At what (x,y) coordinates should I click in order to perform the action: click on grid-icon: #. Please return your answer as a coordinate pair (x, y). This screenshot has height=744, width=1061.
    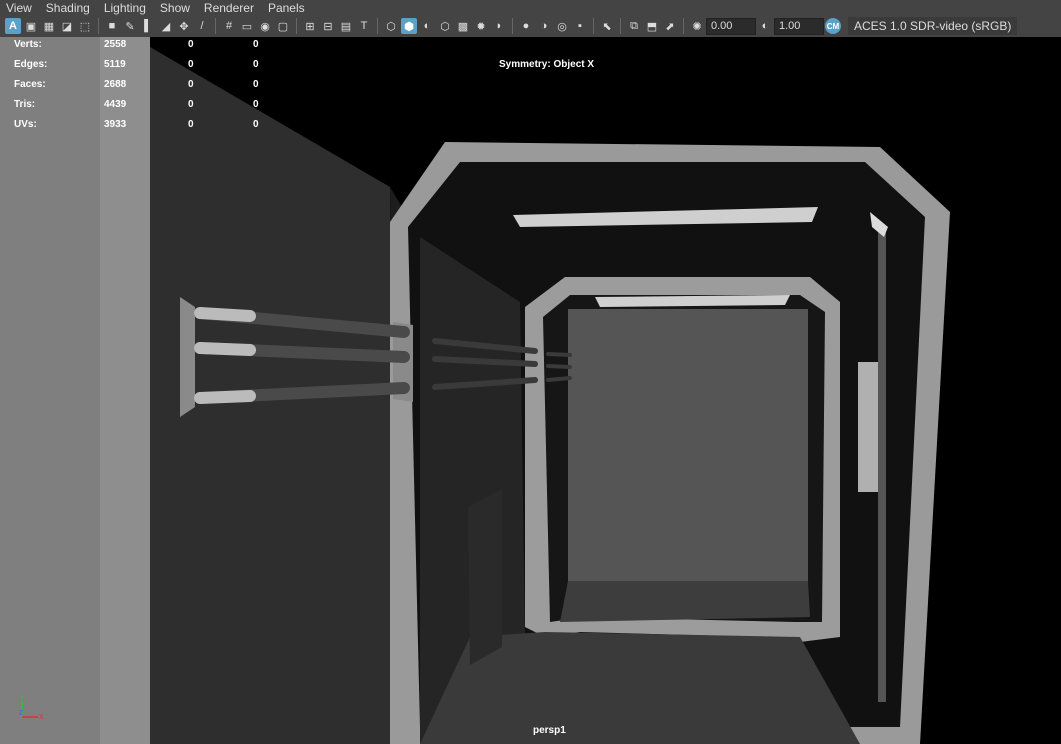
    Looking at the image, I should click on (229, 26).